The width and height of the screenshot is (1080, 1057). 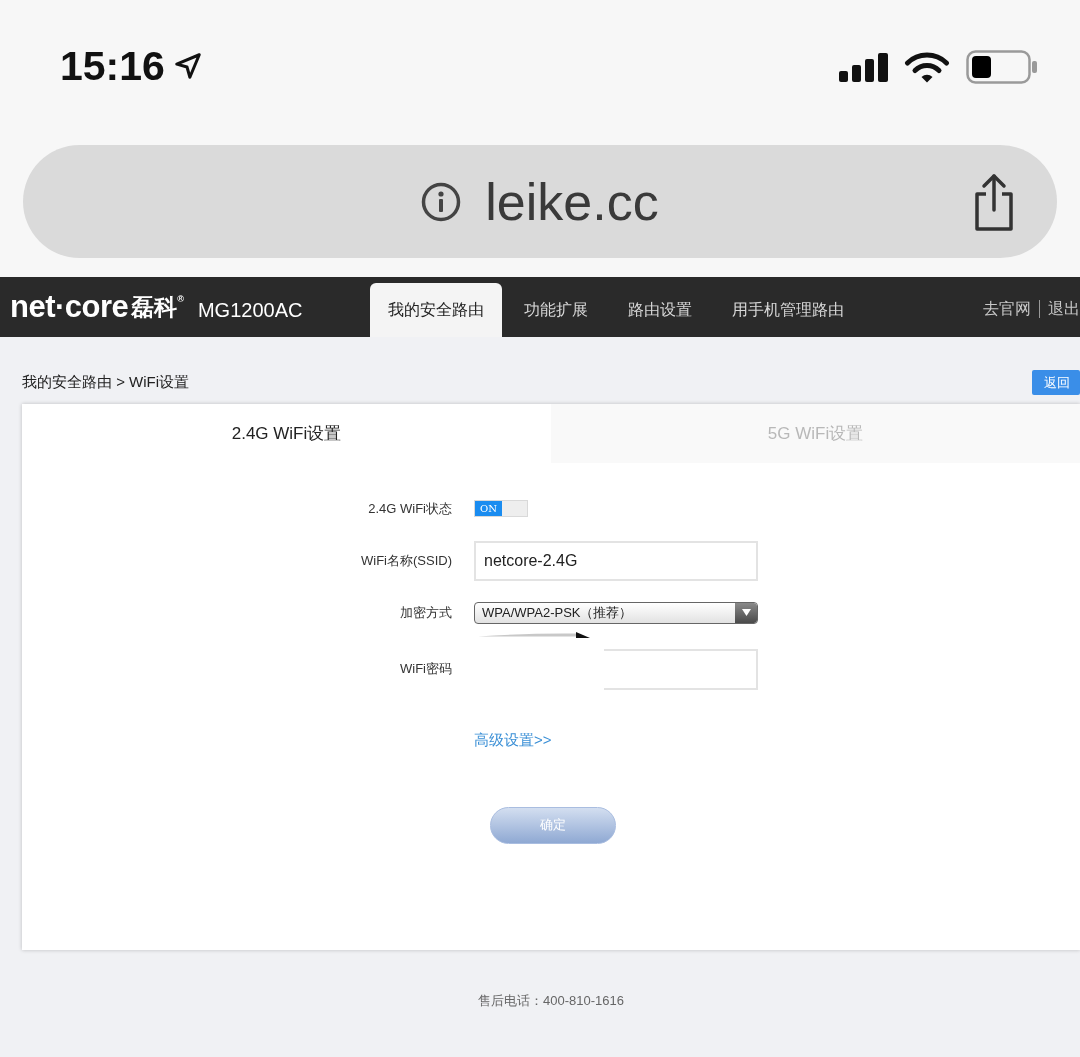 What do you see at coordinates (572, 201) in the screenshot?
I see `address-url: leike.cc` at bounding box center [572, 201].